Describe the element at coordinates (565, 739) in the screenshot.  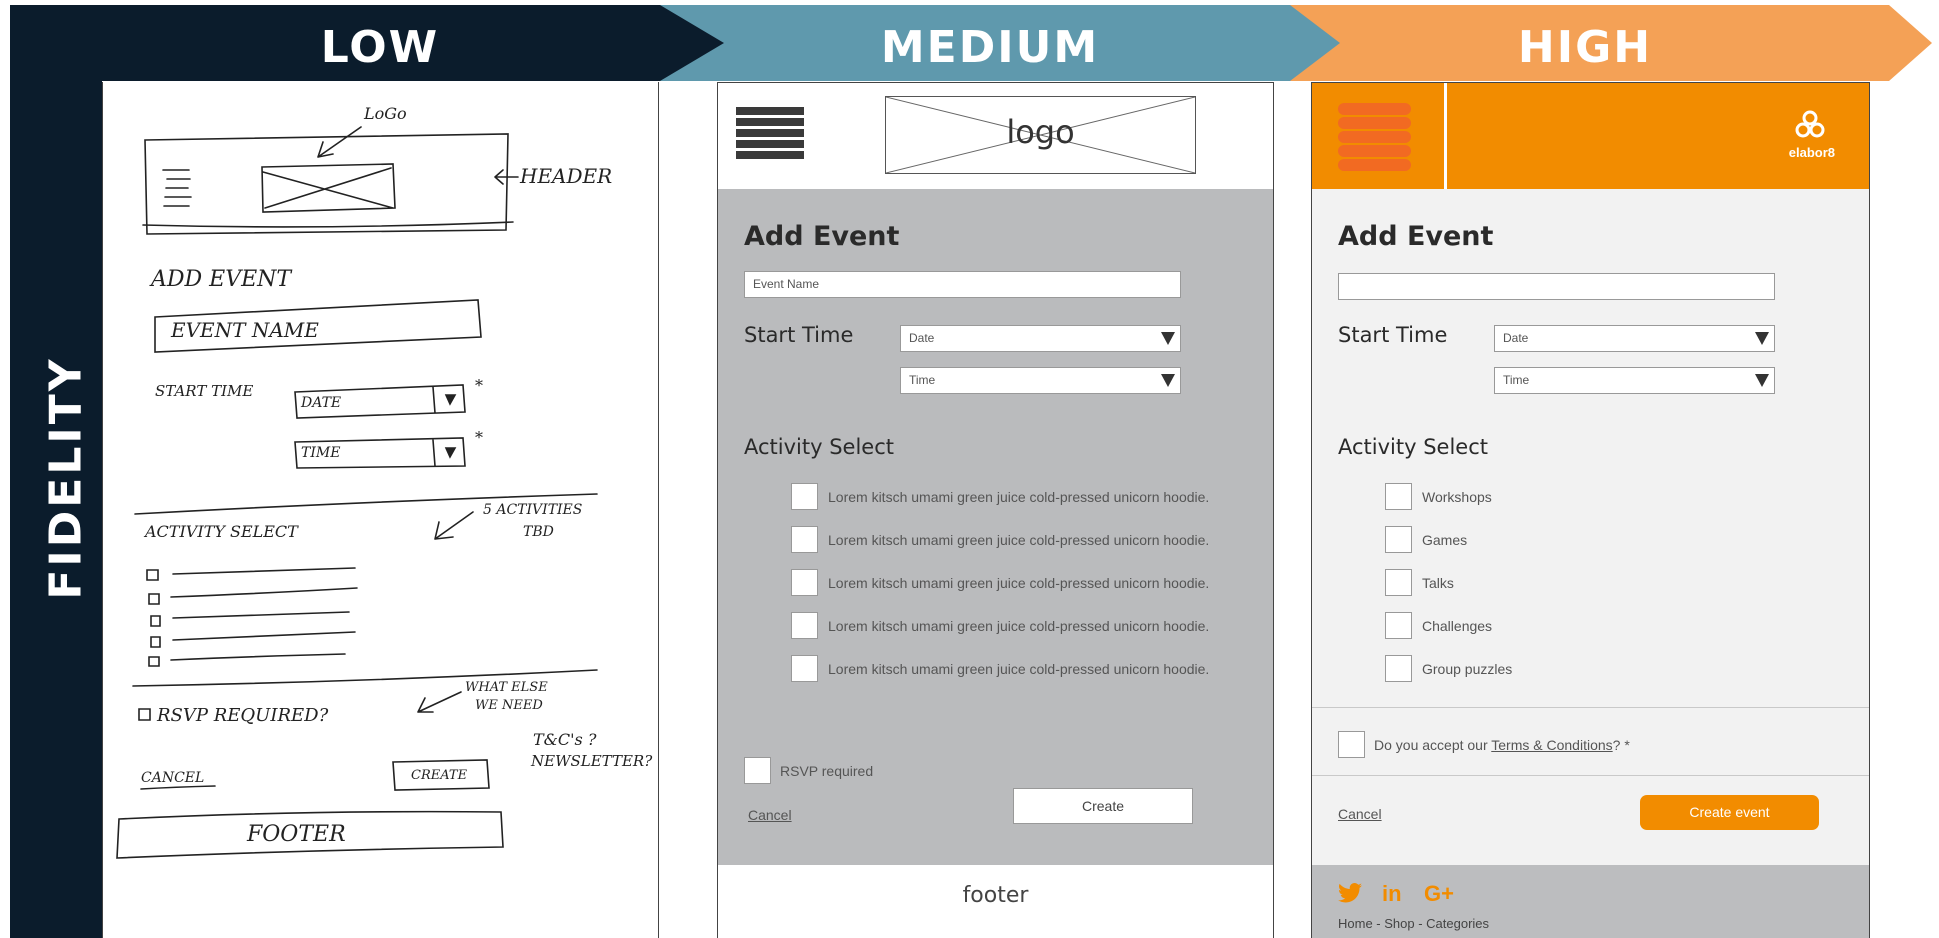
I see `sketch-tcs: T&C's ?` at that location.